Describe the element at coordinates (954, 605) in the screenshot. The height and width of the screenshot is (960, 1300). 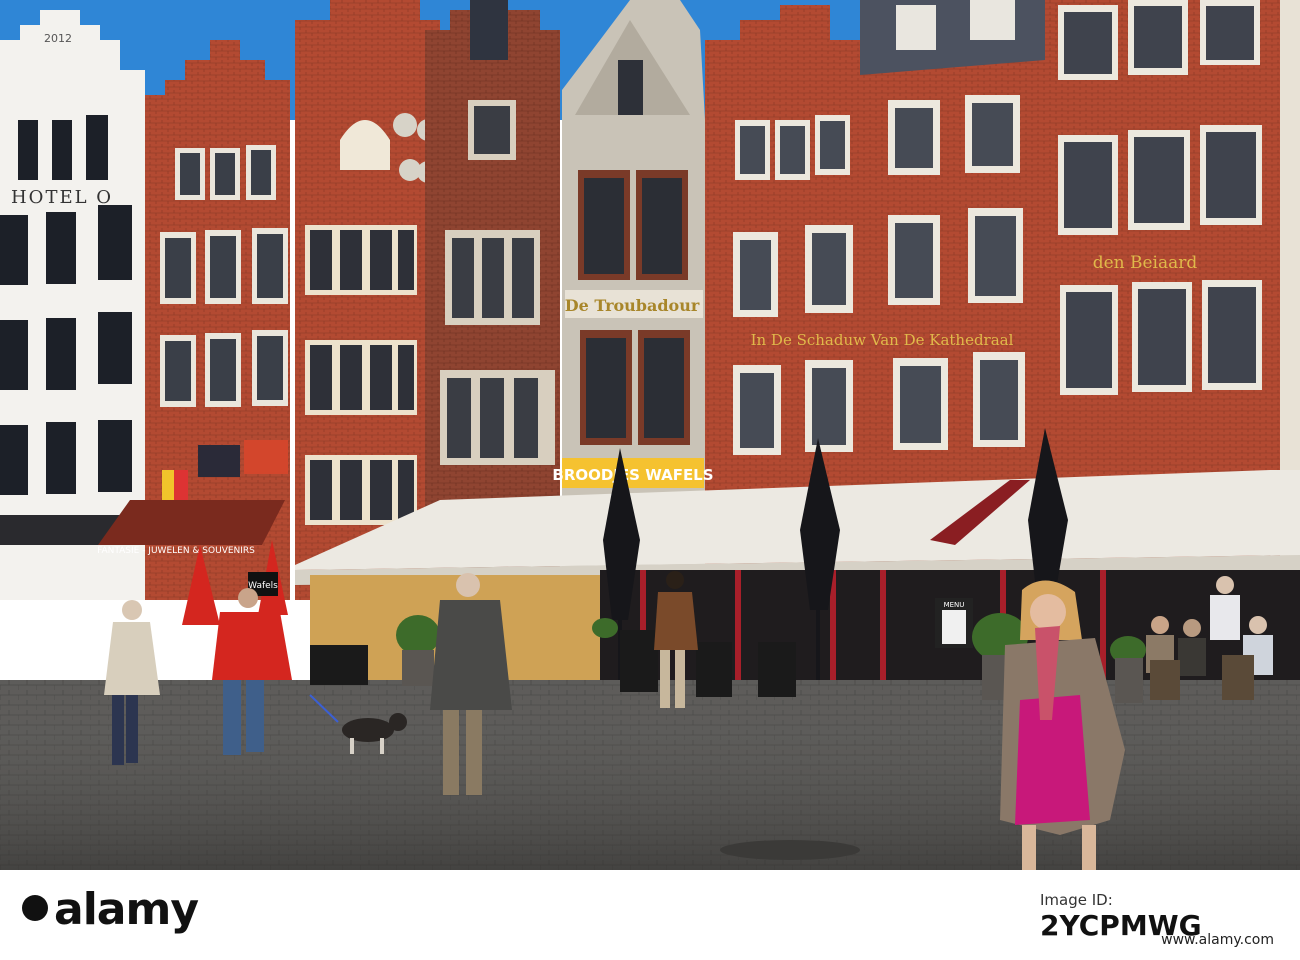
I see `menu-board-text: MENU` at that location.